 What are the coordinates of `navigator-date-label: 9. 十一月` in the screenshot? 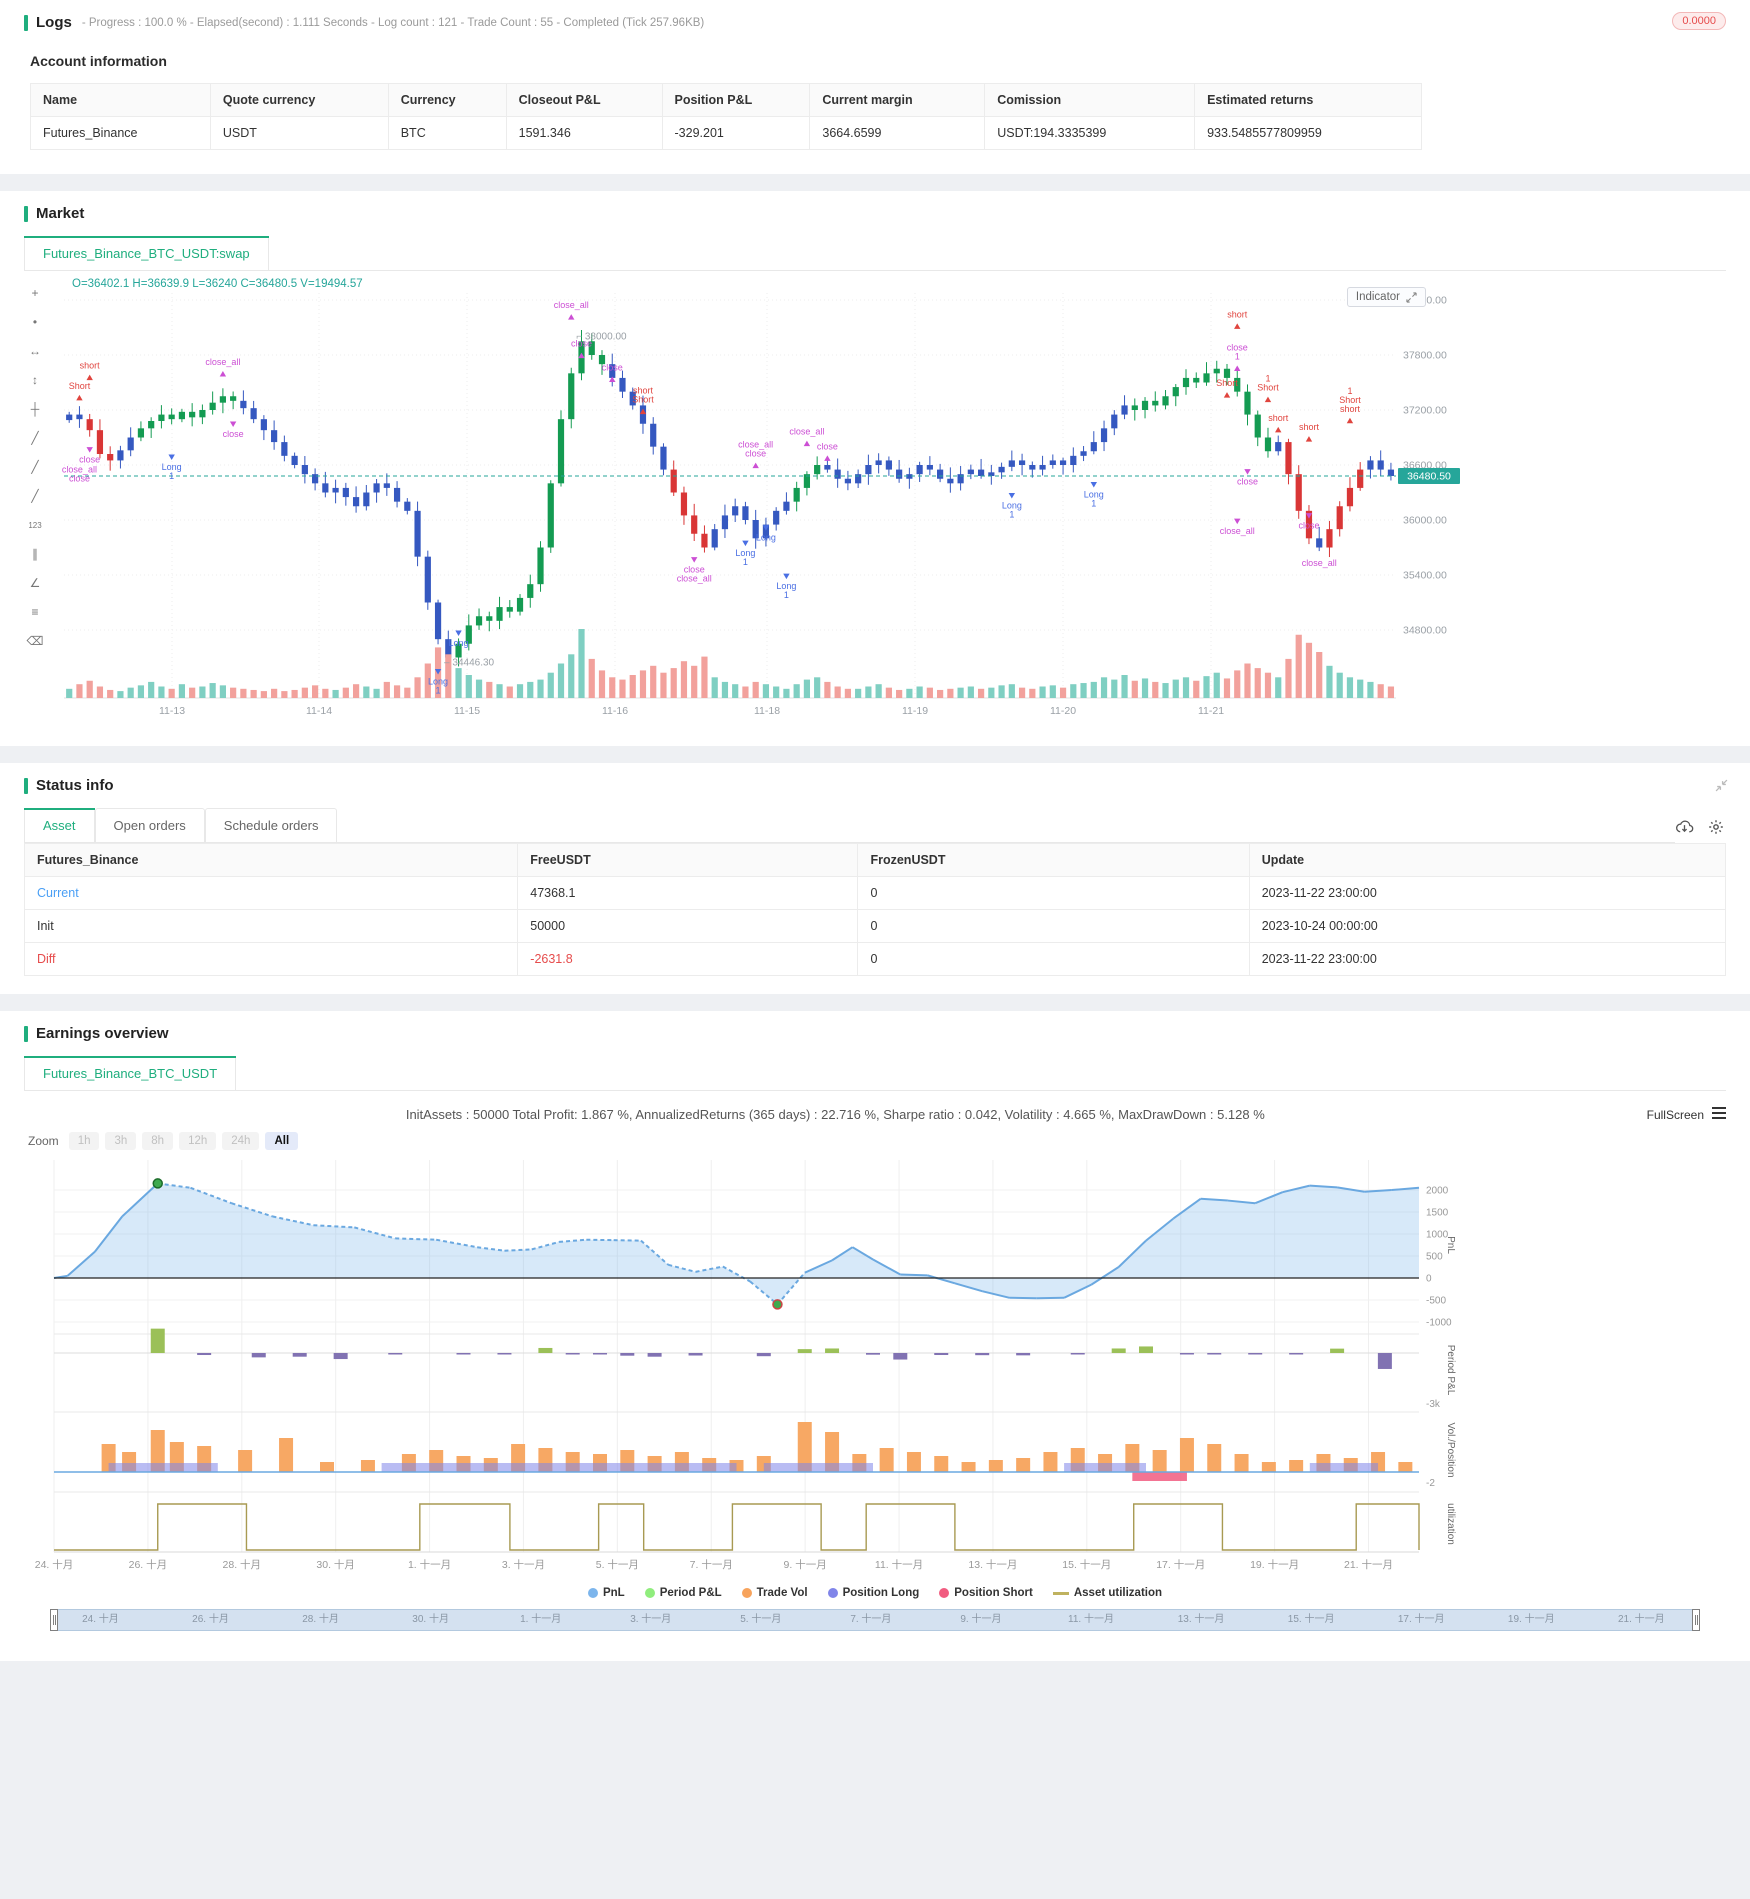 It's located at (981, 1619).